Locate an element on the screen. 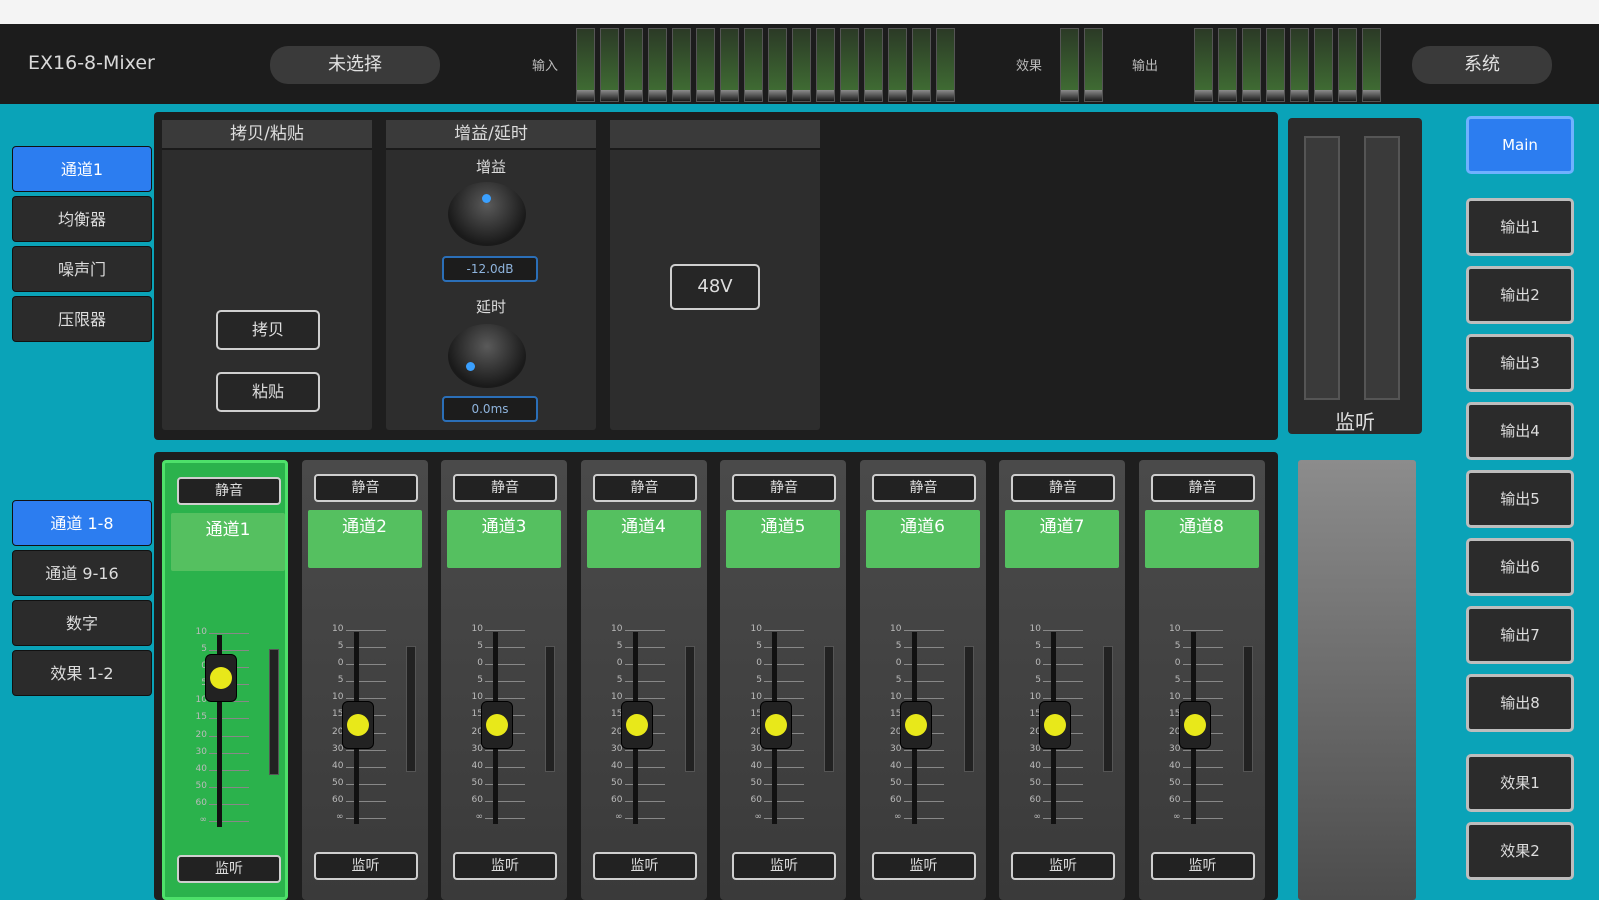 The image size is (1599, 900). output-select-button: 输出5 is located at coordinates (1520, 499).